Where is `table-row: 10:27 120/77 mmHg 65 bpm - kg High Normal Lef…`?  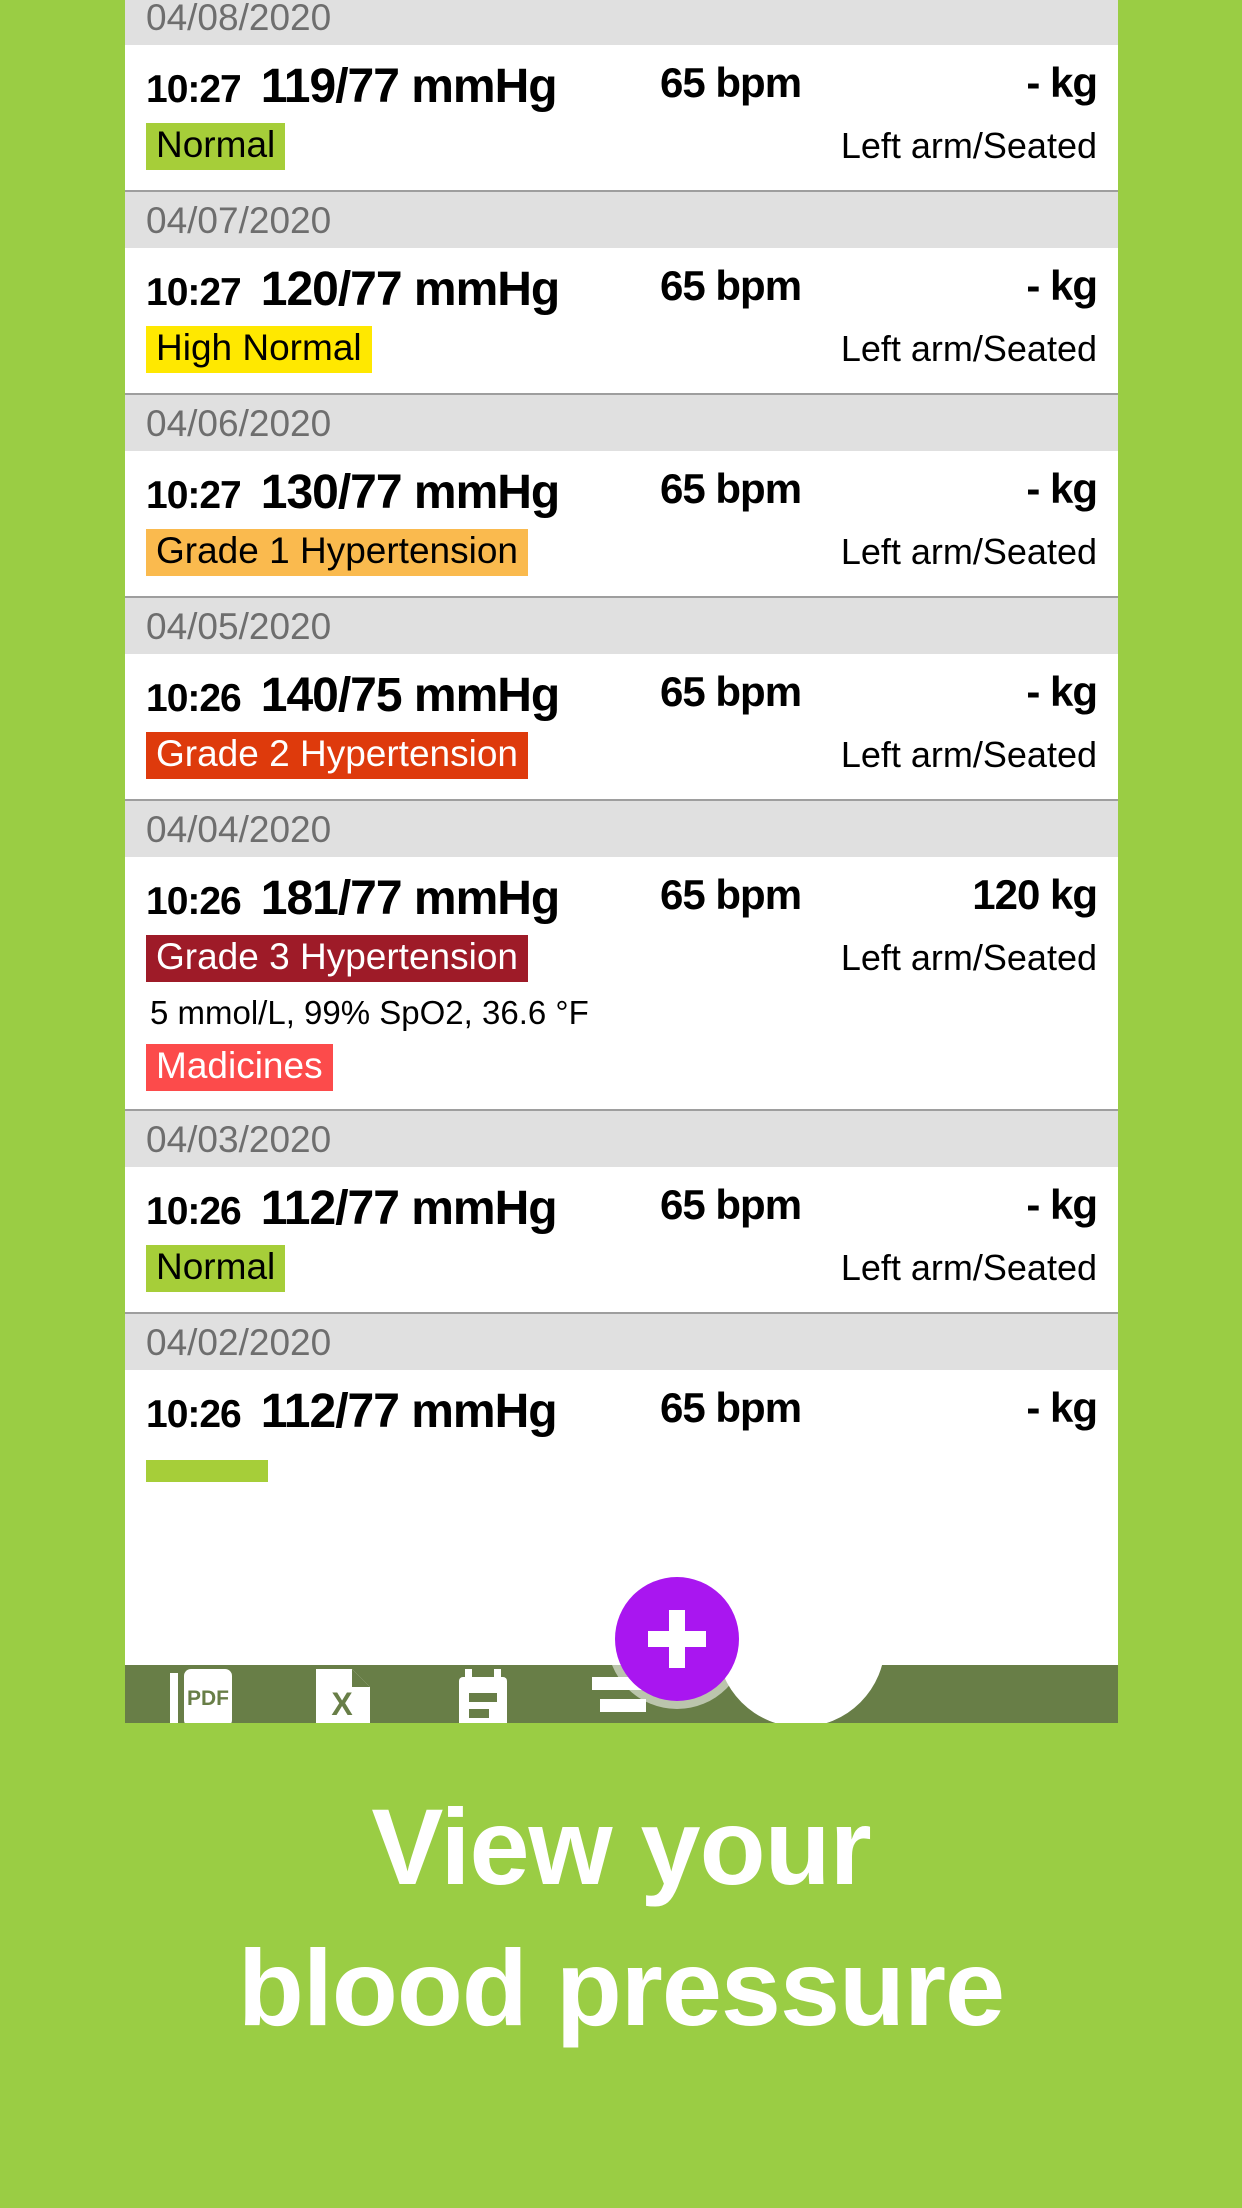 table-row: 10:27 120/77 mmHg 65 bpm - kg High Normal Lef… is located at coordinates (621, 320).